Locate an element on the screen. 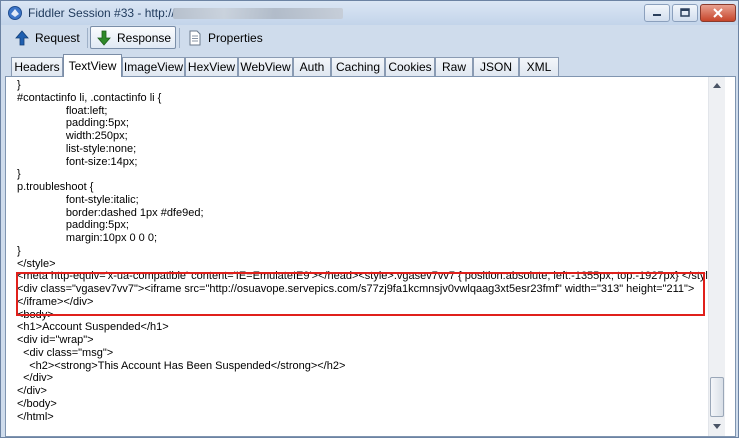 This screenshot has height=438, width=739. window-title: Fiddler Session #33 - http:// is located at coordinates (101, 13).